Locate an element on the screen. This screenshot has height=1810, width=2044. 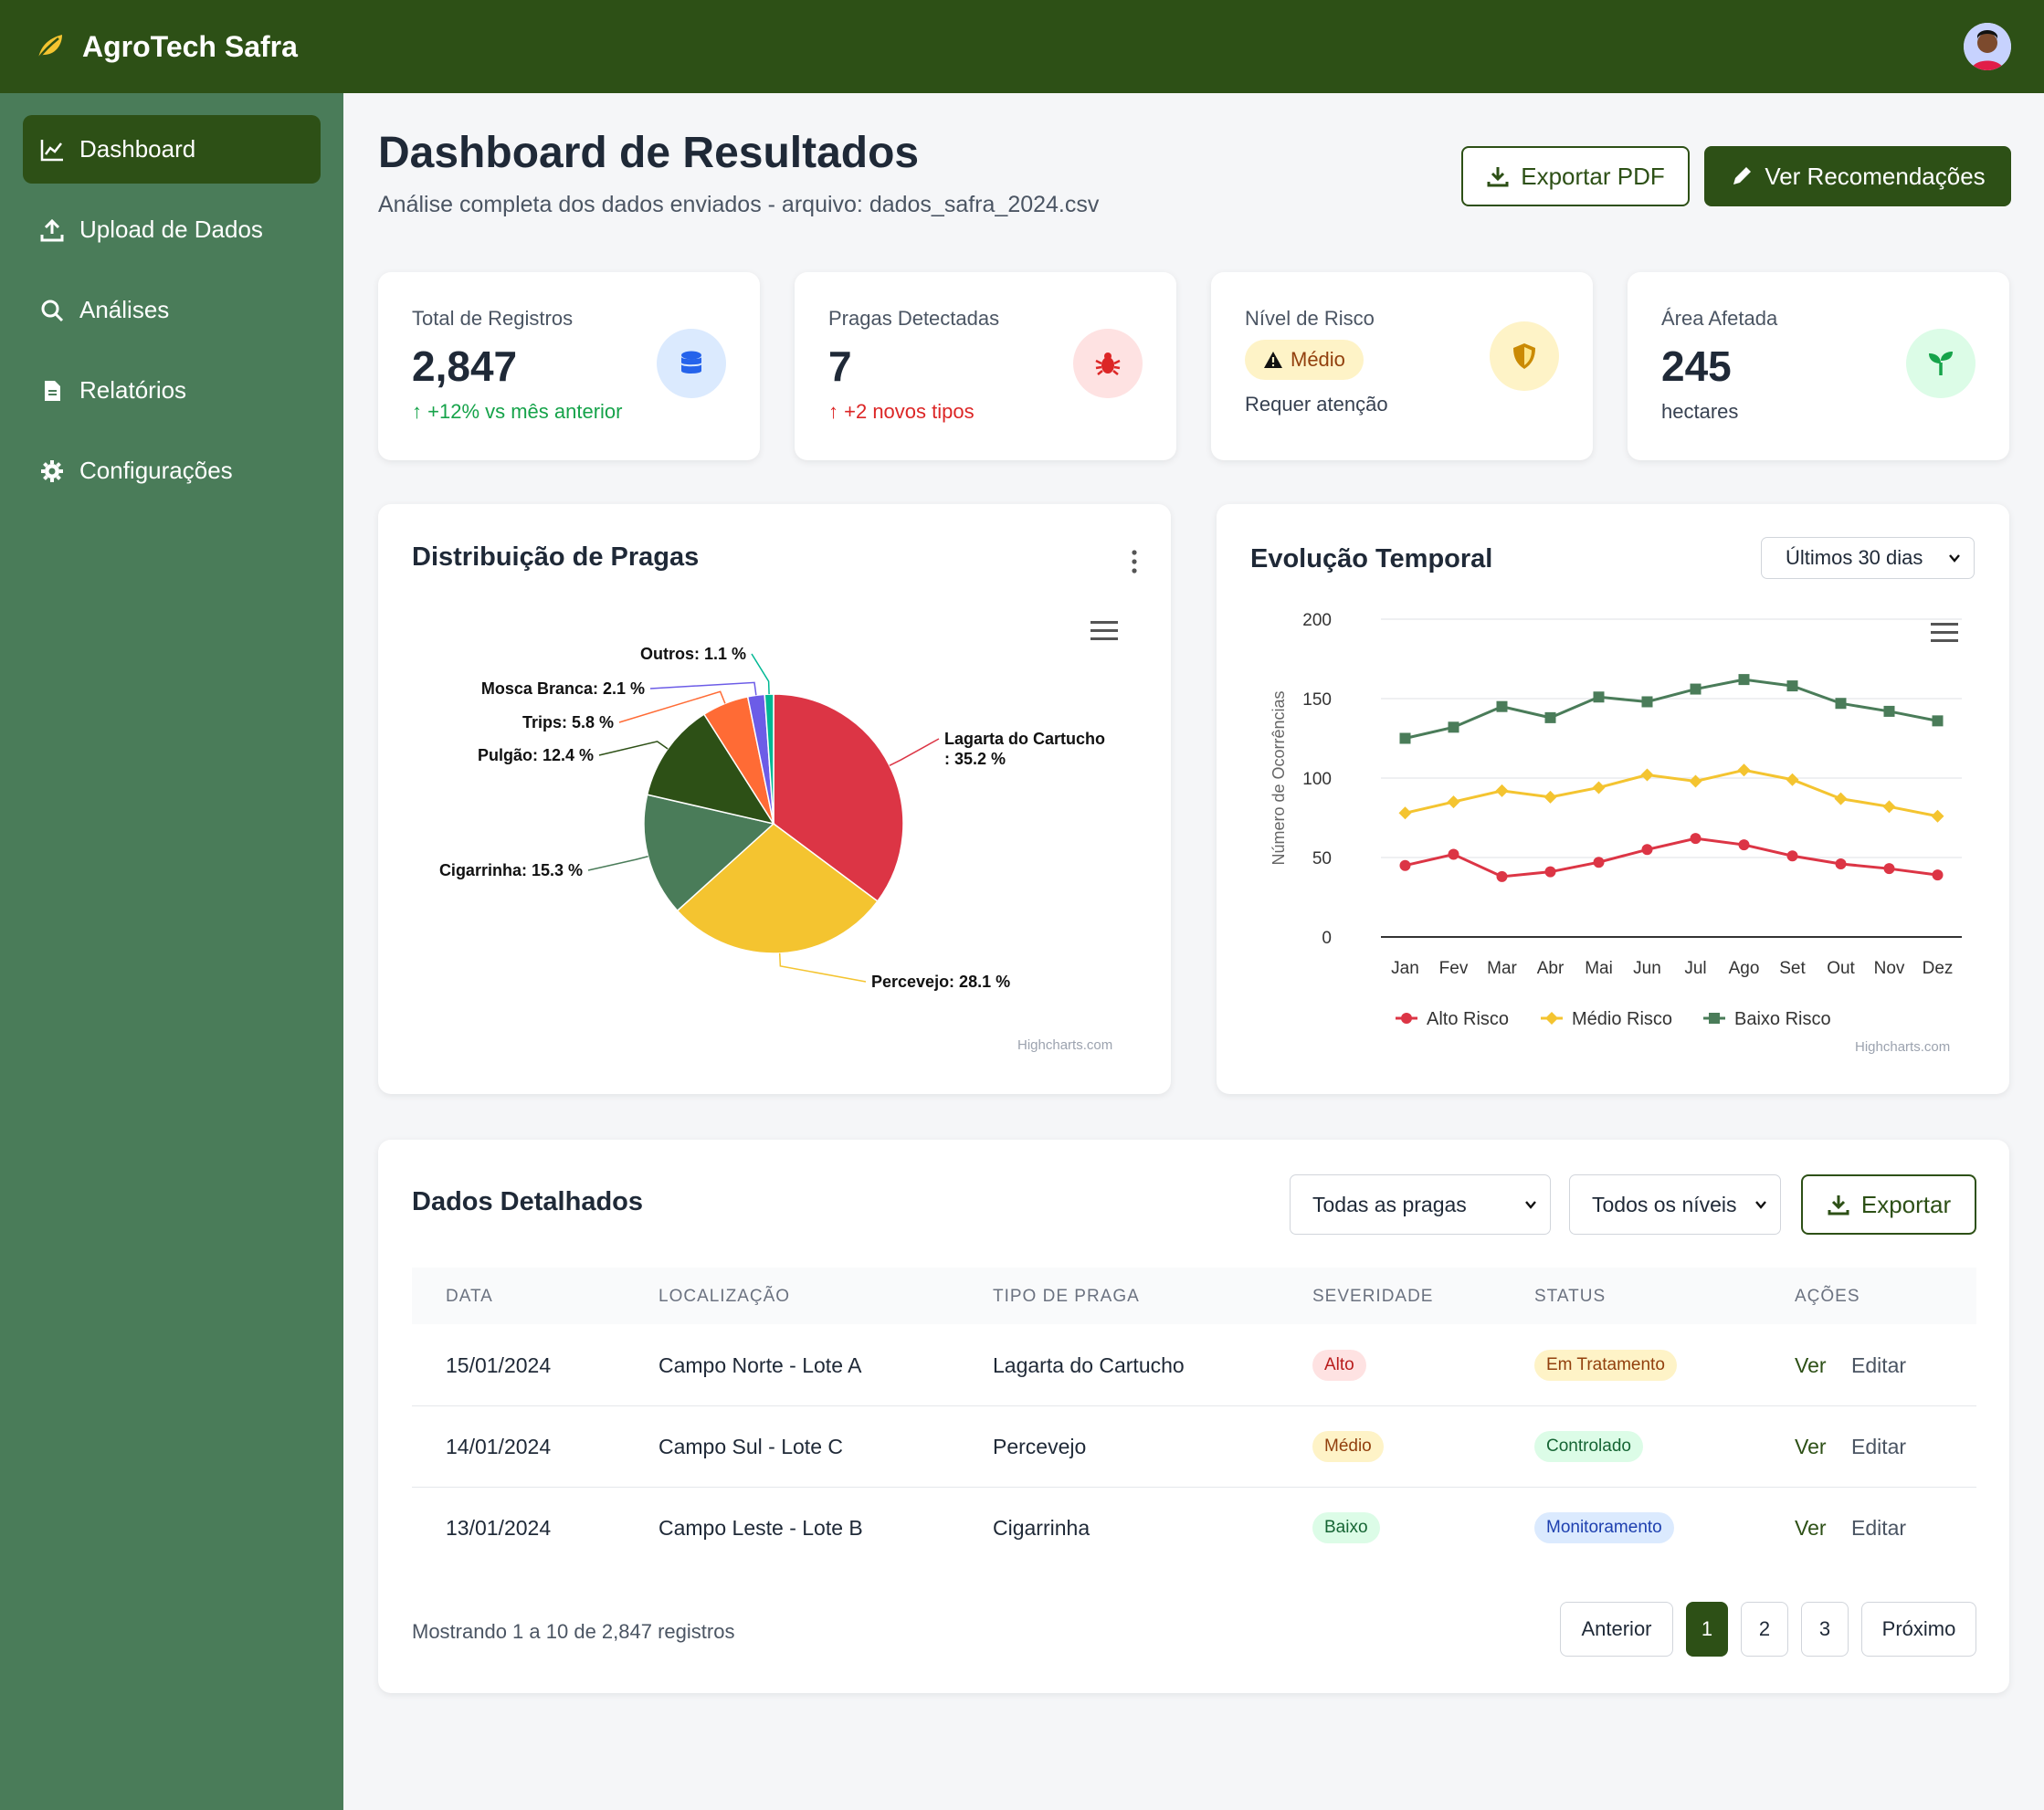
sidebar-item-analyses: Análises is located at coordinates (172, 310).